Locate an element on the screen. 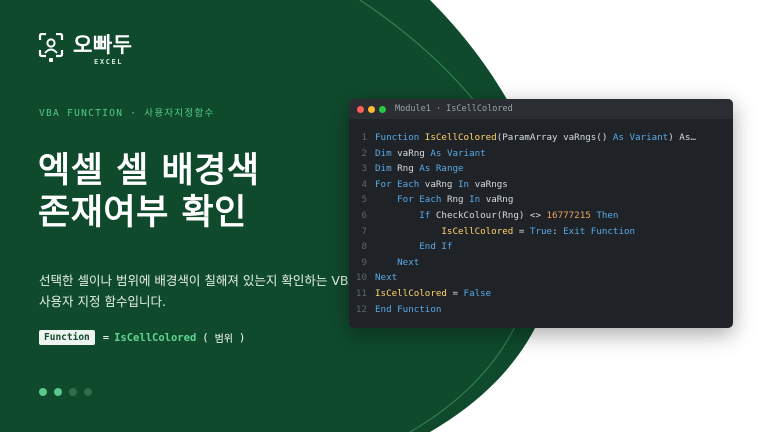  line-number: 8 is located at coordinates (364, 247).